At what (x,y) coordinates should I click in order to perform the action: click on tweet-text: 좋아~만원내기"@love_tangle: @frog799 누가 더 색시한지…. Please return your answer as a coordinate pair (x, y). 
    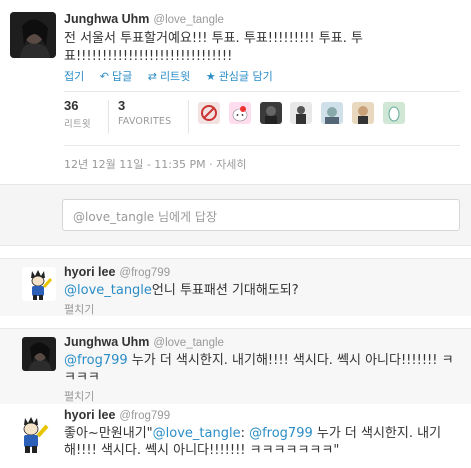
    Looking at the image, I should click on (264, 442).